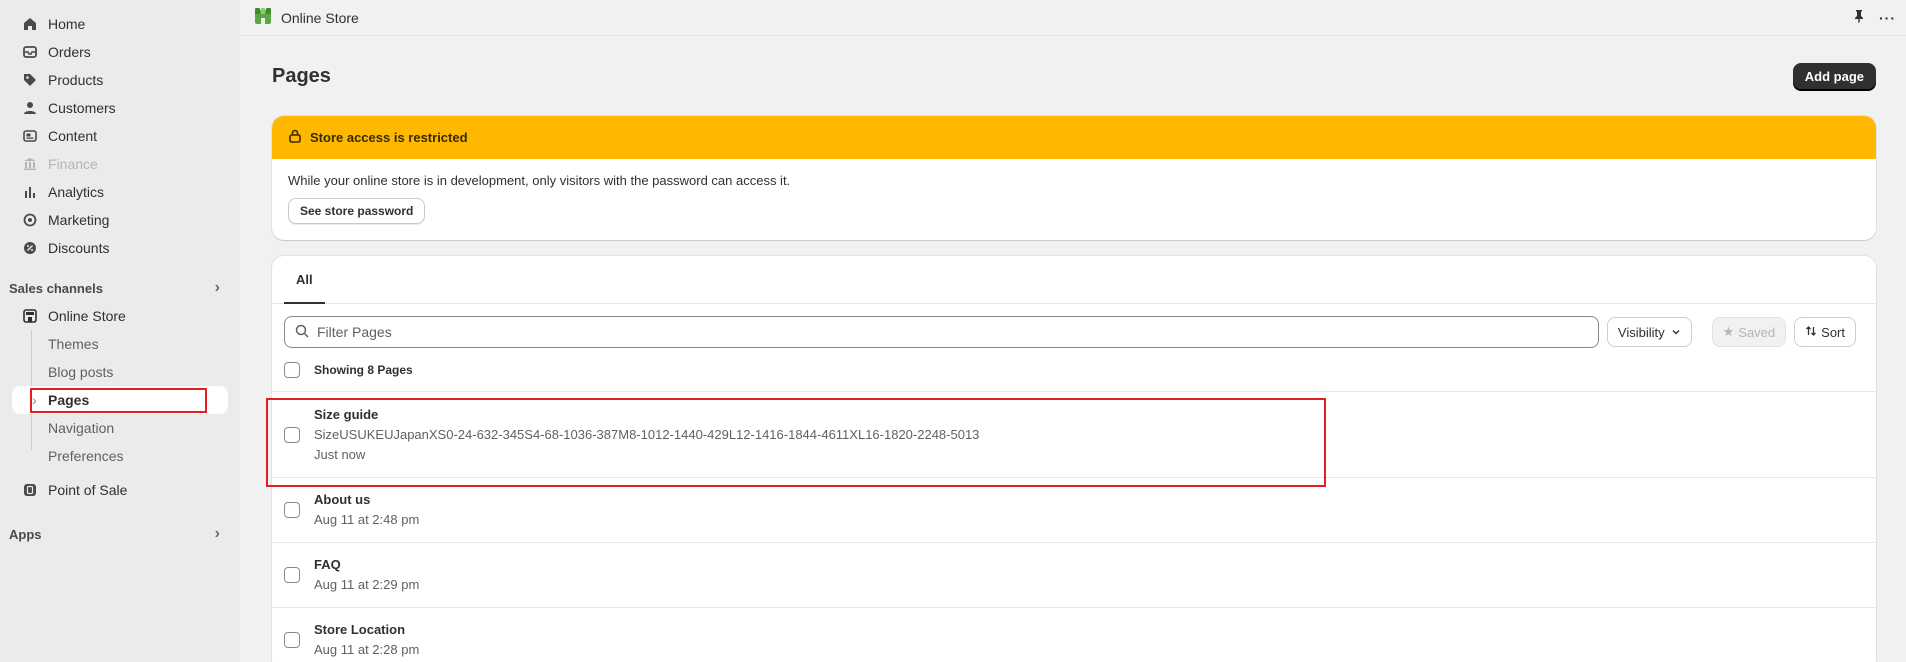  I want to click on sidebar-item-label: Home, so click(67, 24).